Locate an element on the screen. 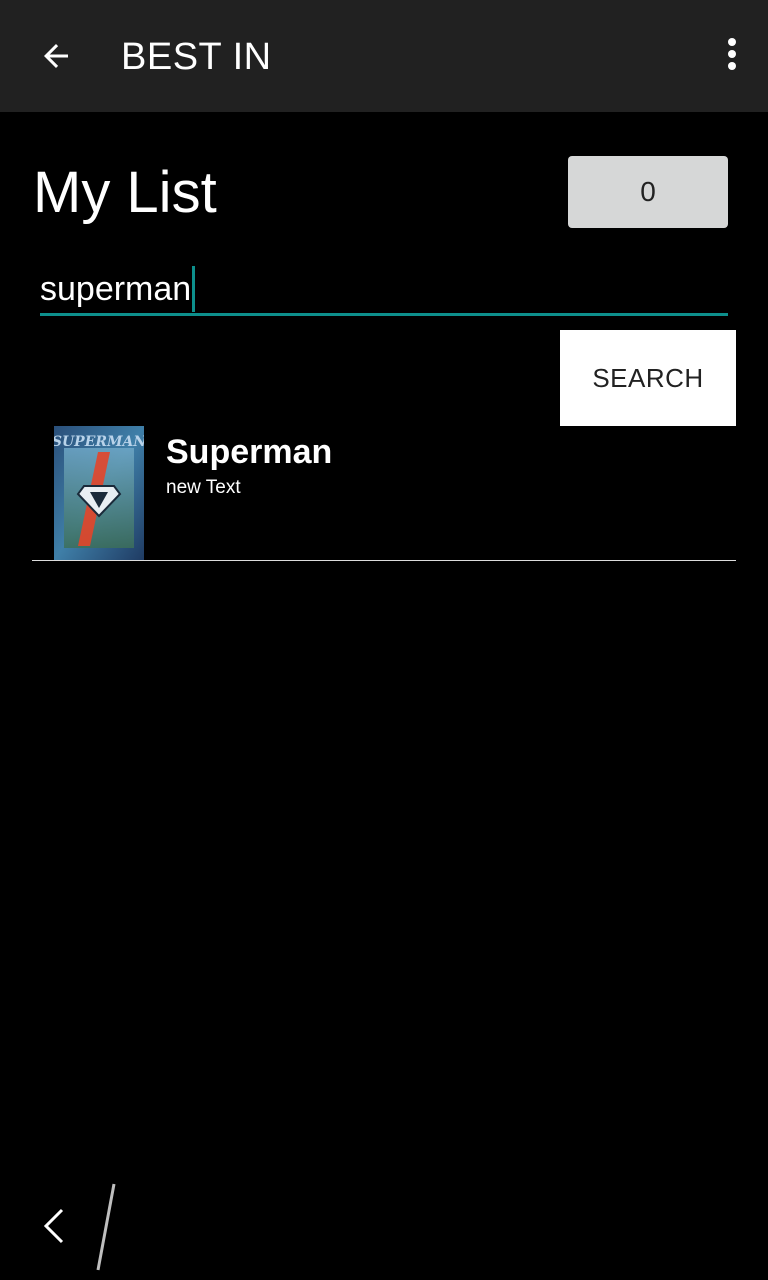 The width and height of the screenshot is (768, 1280). nav-back-button is located at coordinates (54, 1226).